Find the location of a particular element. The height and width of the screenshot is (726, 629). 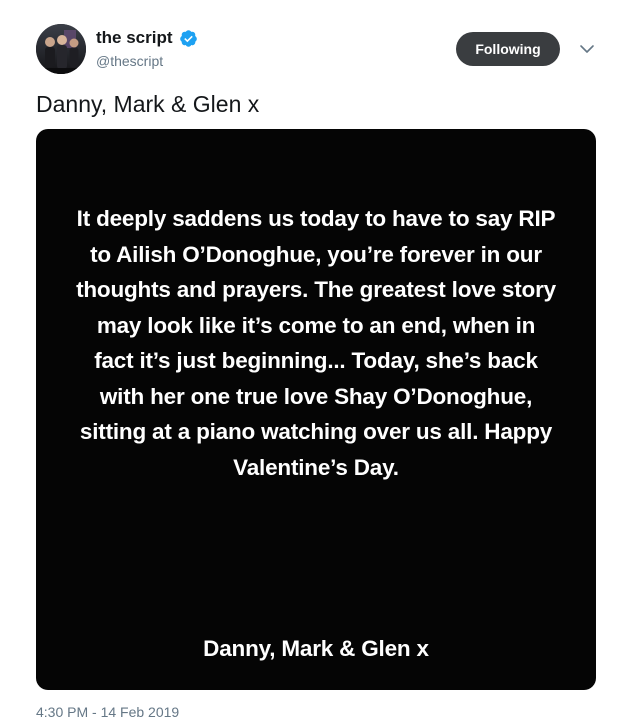

chevron-down-icon is located at coordinates (587, 49).